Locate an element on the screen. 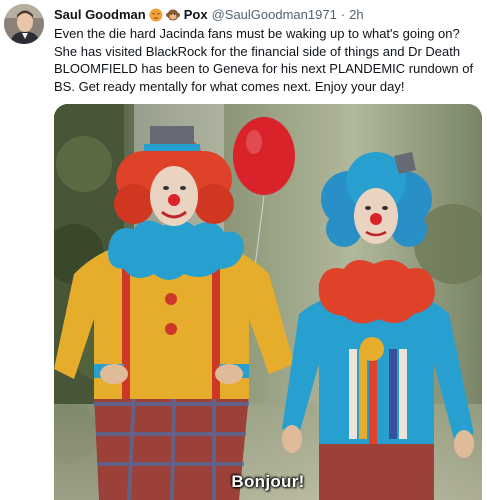  tweet-timestamp: 2h is located at coordinates (356, 14).